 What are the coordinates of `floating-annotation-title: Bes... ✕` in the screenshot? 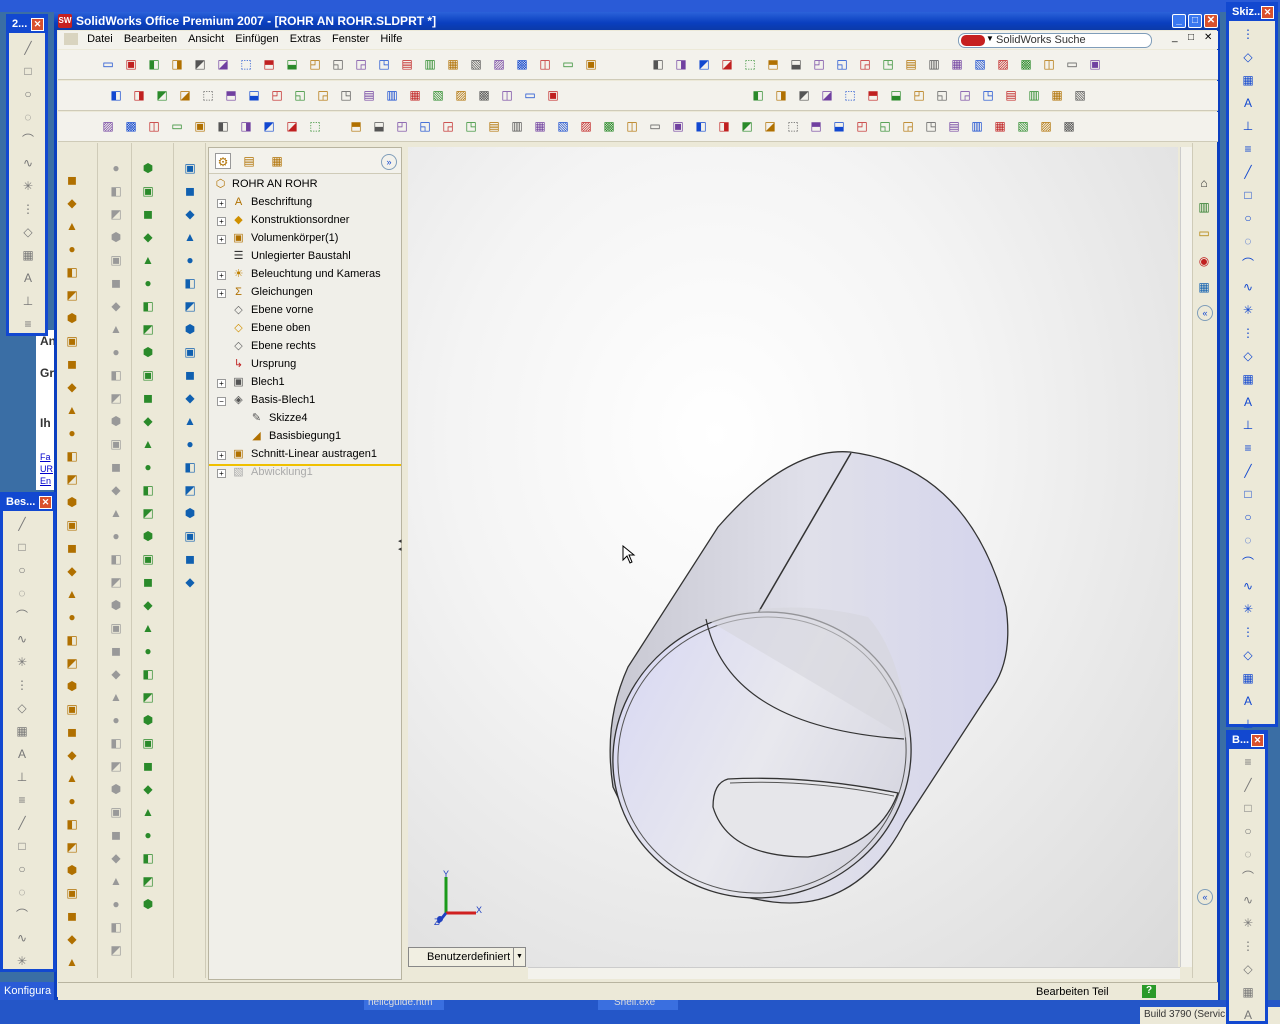 It's located at (28, 503).